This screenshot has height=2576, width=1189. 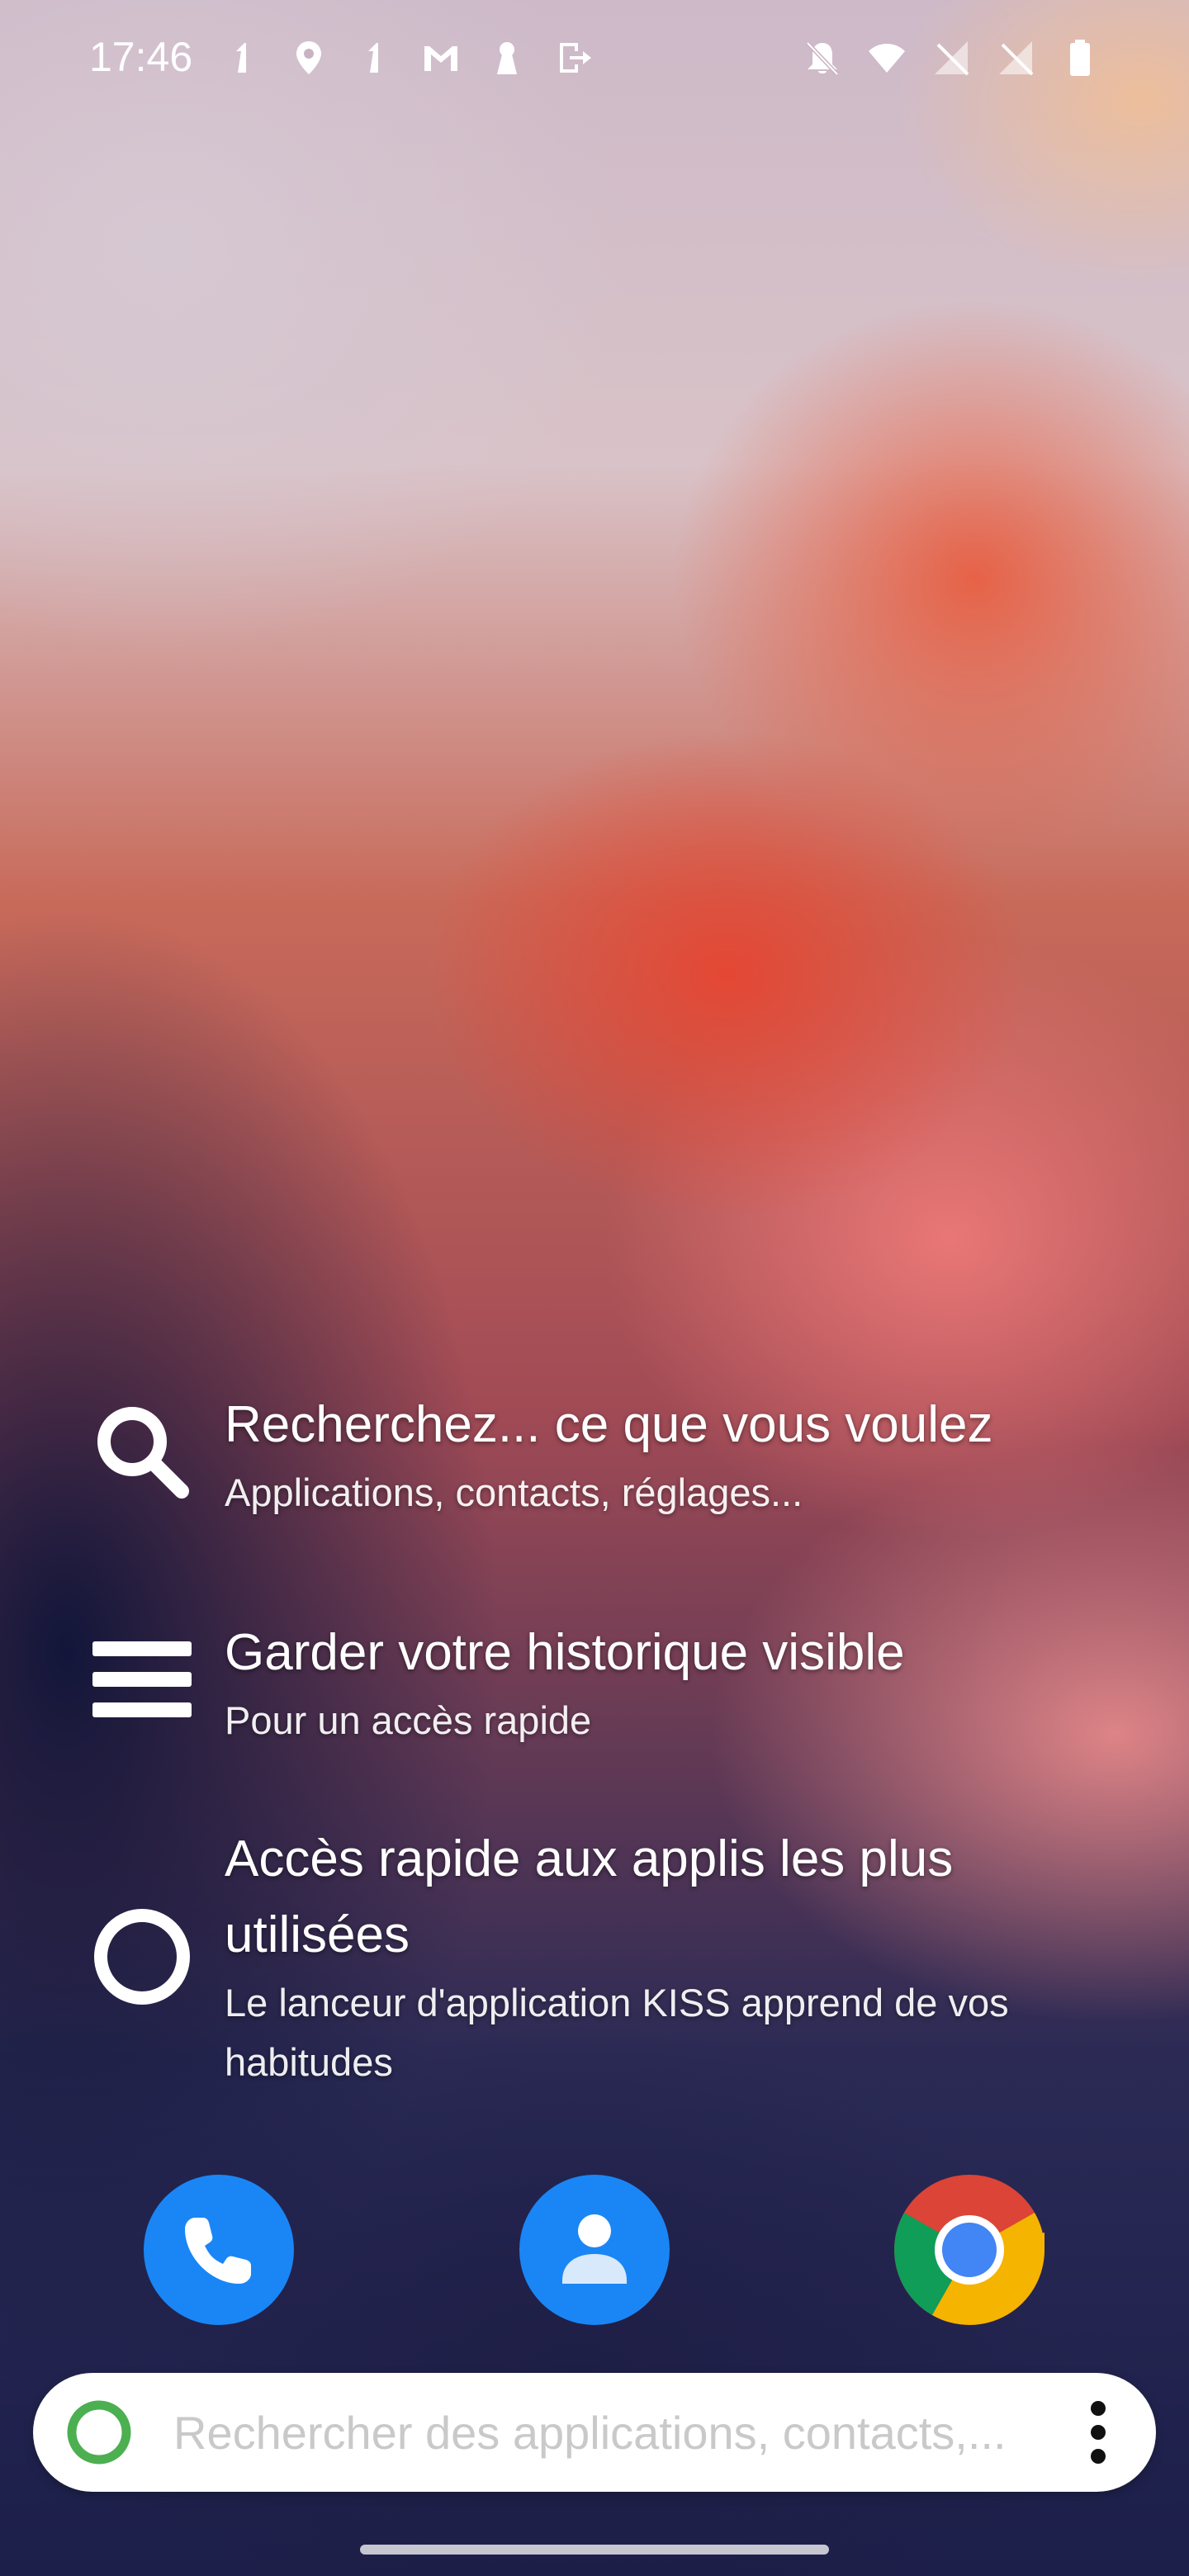 What do you see at coordinates (141, 57) in the screenshot?
I see `status-time: 17:46` at bounding box center [141, 57].